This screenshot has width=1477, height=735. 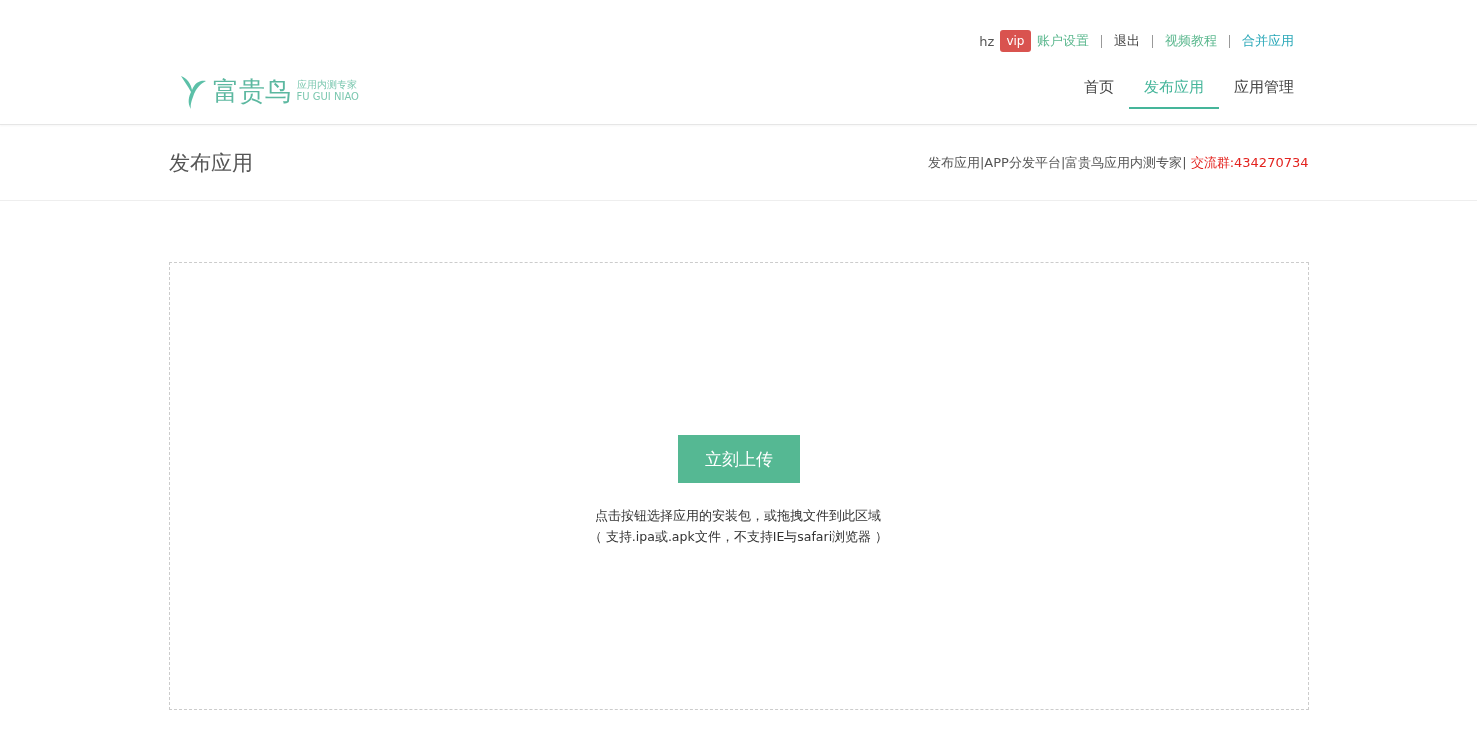 What do you see at coordinates (251, 91) in the screenshot?
I see `logo-name: 富贵鸟` at bounding box center [251, 91].